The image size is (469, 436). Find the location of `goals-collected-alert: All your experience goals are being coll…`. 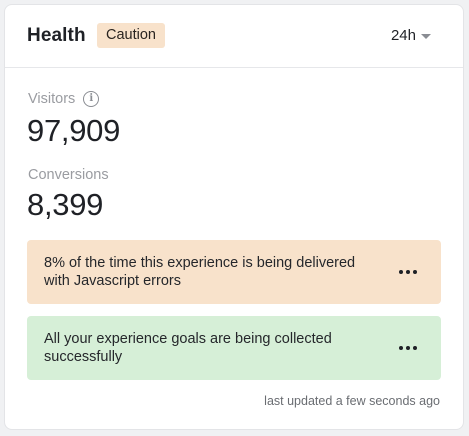

goals-collected-alert: All your experience goals are being coll… is located at coordinates (234, 348).